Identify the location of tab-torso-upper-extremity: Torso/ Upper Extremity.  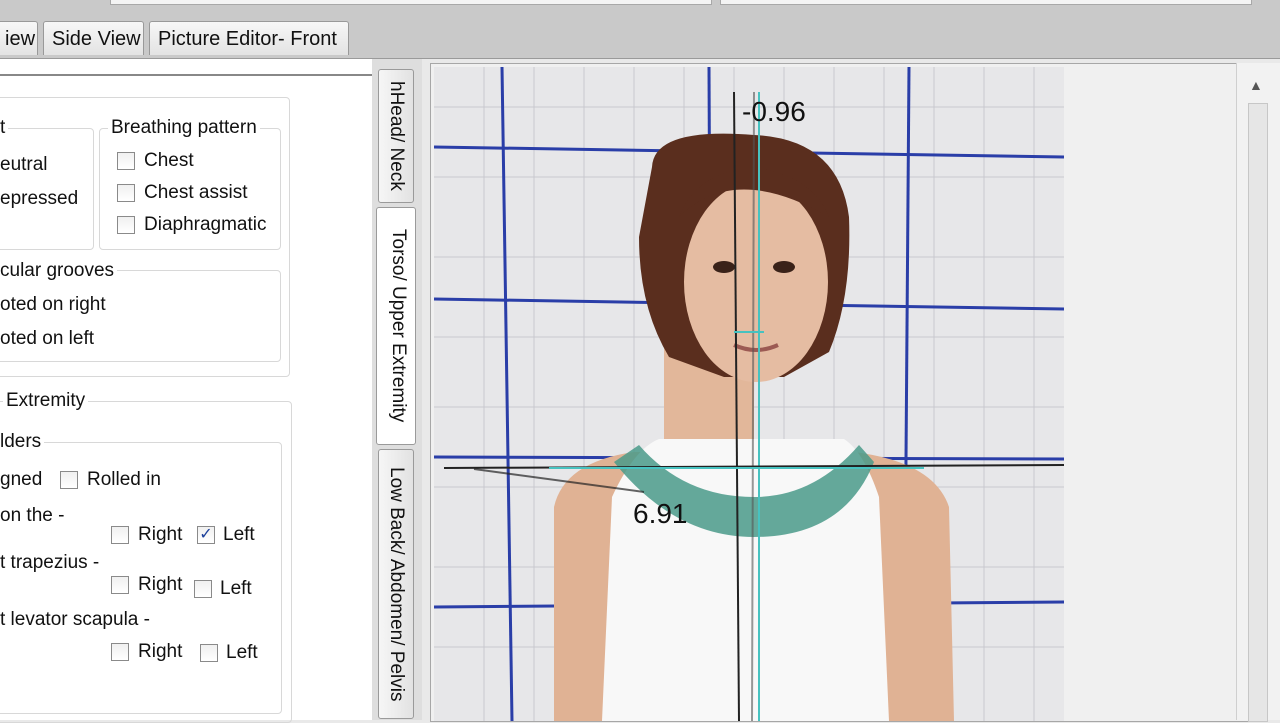
(396, 326).